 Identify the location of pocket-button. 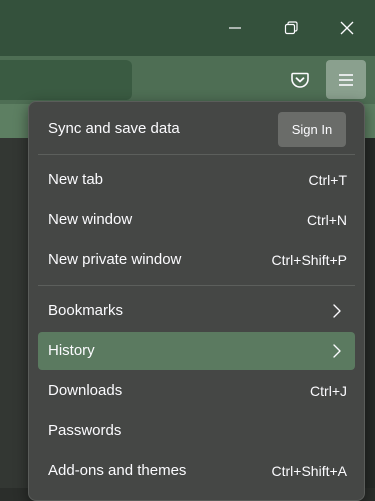
(300, 80).